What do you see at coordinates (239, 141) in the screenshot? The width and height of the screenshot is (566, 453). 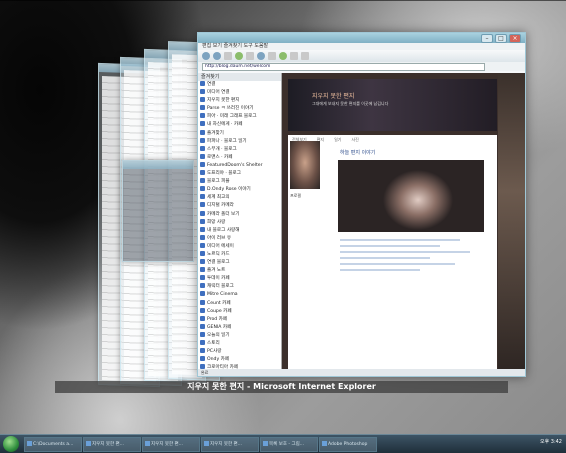 I see `favorite-item: 파파나 · 블로그 일기` at bounding box center [239, 141].